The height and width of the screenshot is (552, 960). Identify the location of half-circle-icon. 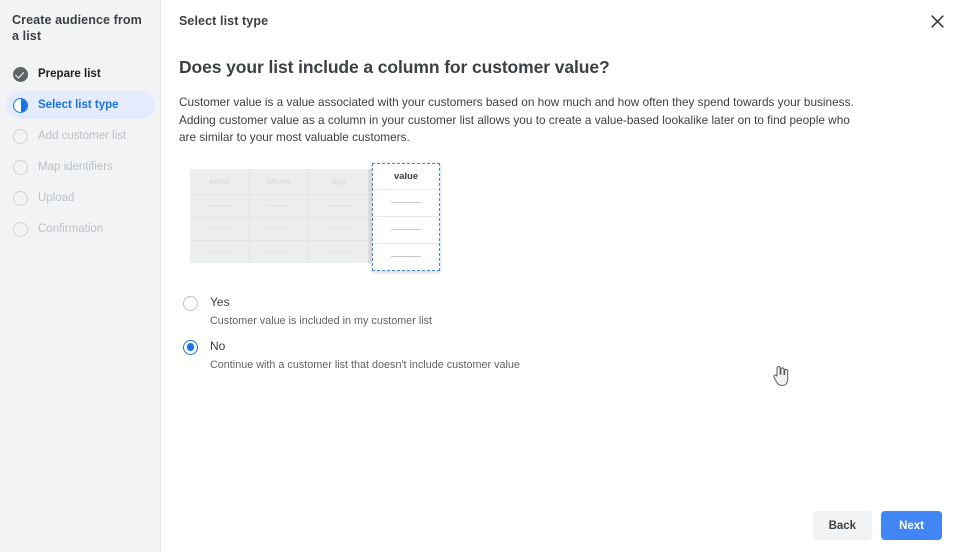
(20, 105).